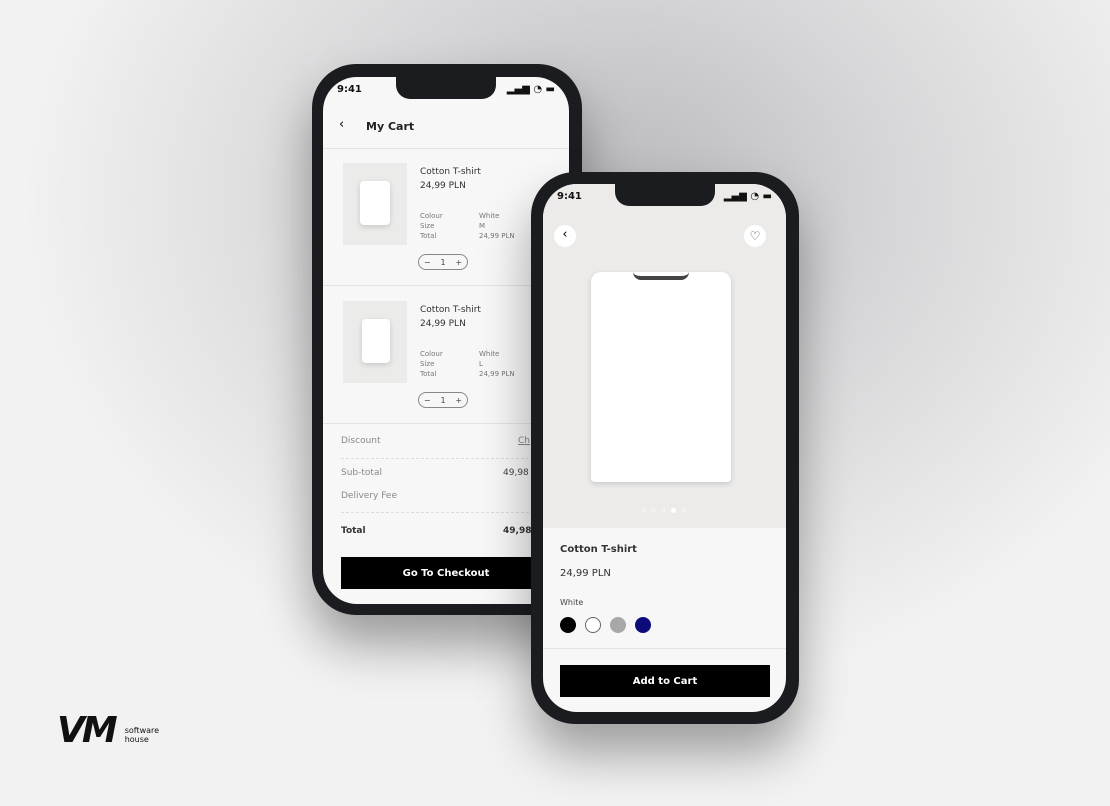  I want to click on checkout-button: Go To Checkout, so click(446, 573).